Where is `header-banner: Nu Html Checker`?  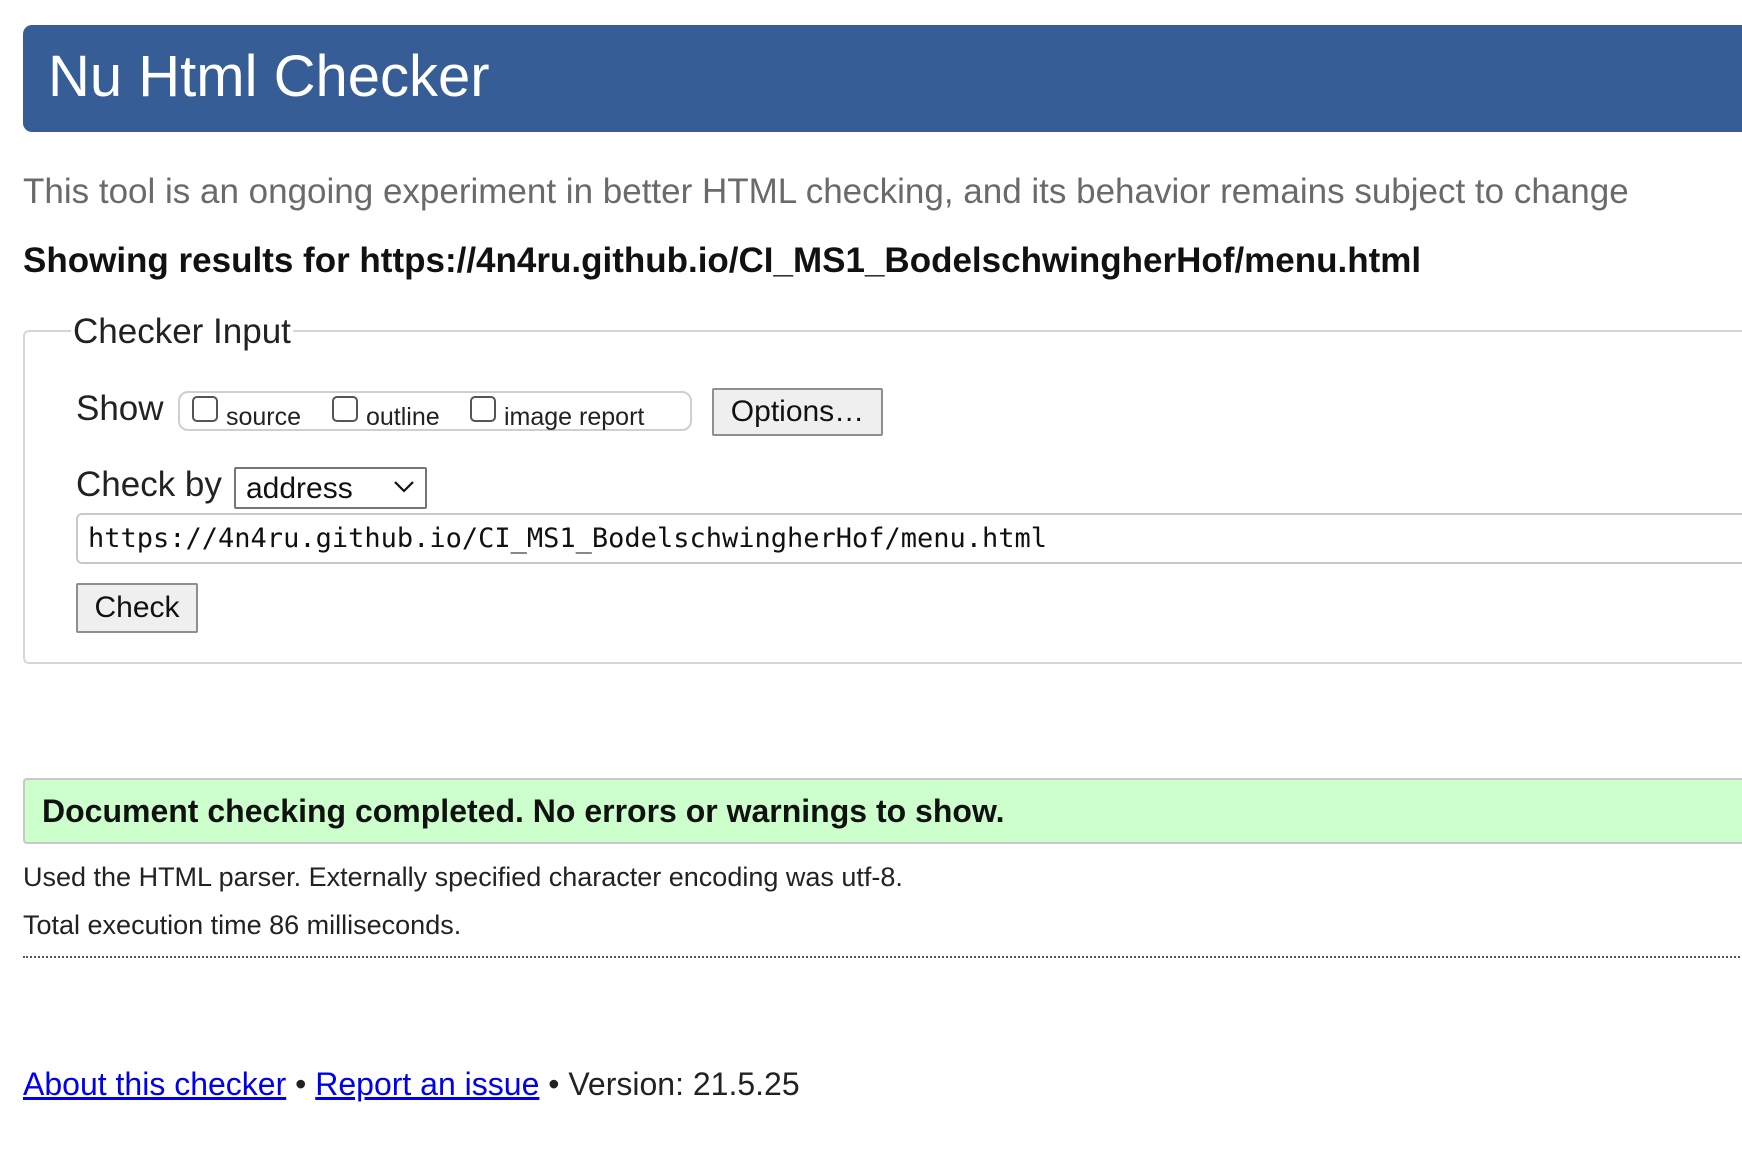 header-banner: Nu Html Checker is located at coordinates (882, 78).